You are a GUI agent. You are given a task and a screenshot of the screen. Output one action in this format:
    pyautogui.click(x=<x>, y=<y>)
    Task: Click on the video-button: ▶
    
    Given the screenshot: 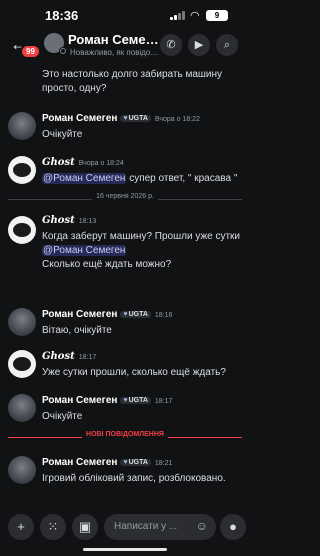 What is the action you would take?
    pyautogui.click(x=199, y=45)
    